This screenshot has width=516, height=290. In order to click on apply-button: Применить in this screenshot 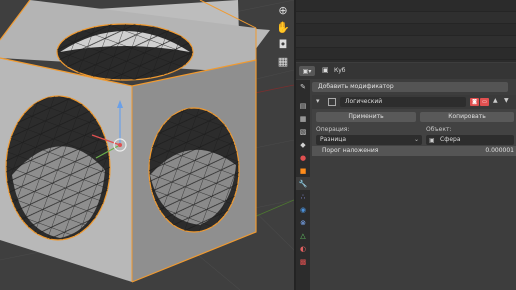, I will do `click(366, 117)`.